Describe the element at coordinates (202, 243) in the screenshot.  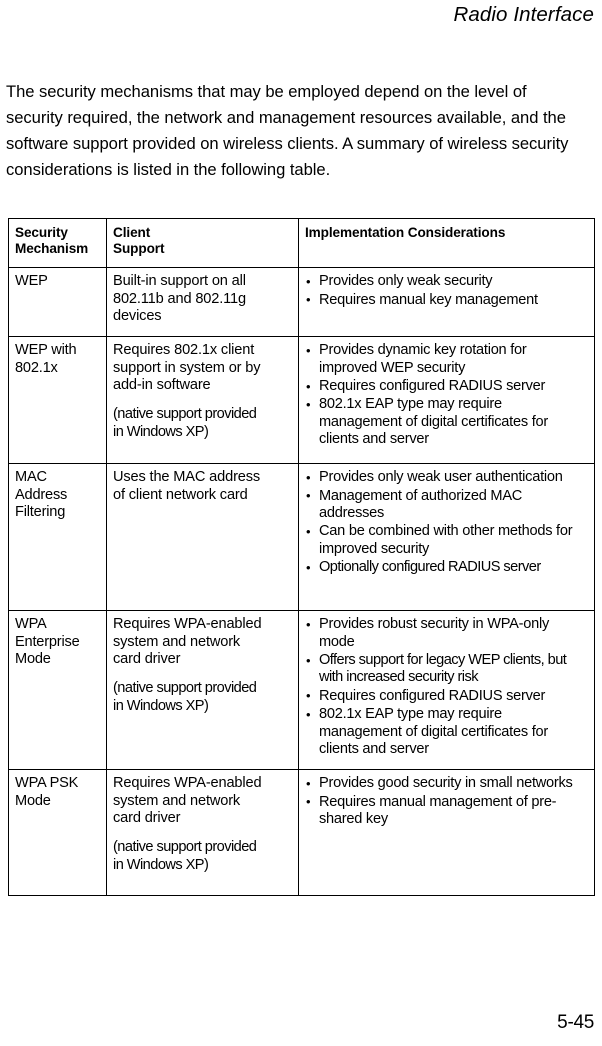
I see `column-header-client-support: Client Support` at that location.